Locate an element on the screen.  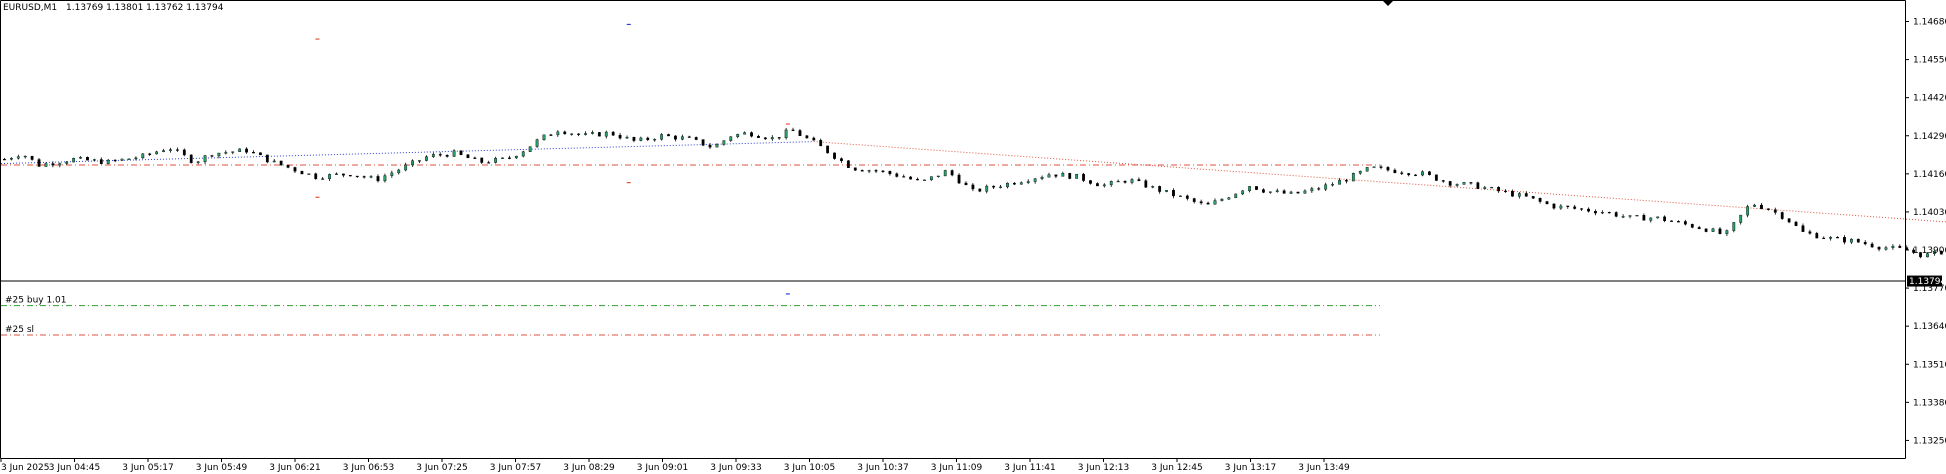
time-tick-label: 3 Jun 08:29 is located at coordinates (589, 468).